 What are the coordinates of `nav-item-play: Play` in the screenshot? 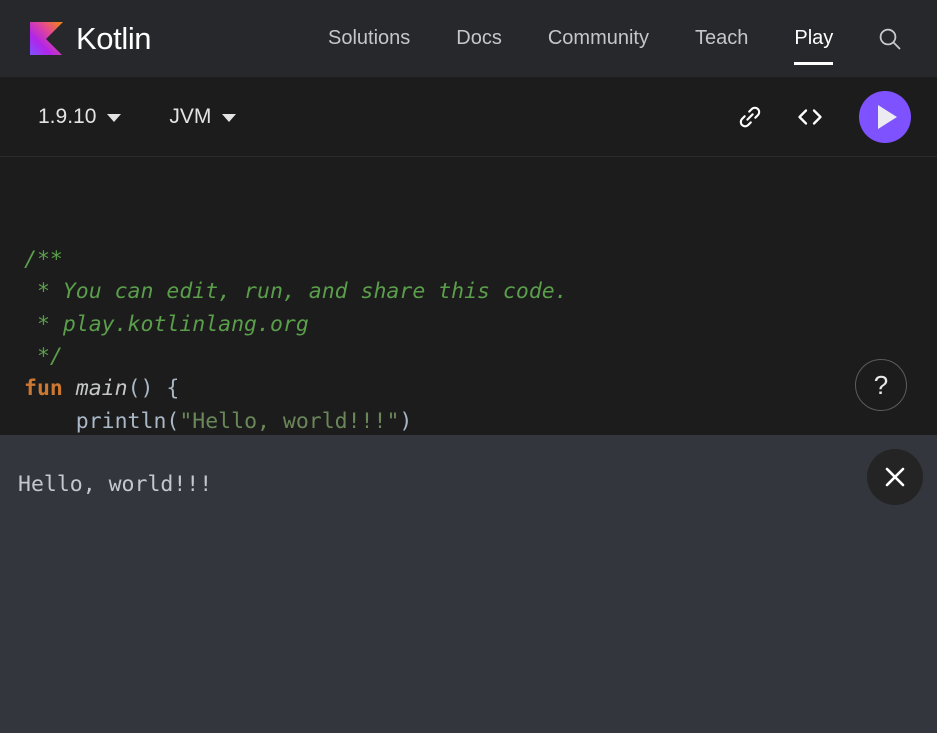 It's located at (813, 38).